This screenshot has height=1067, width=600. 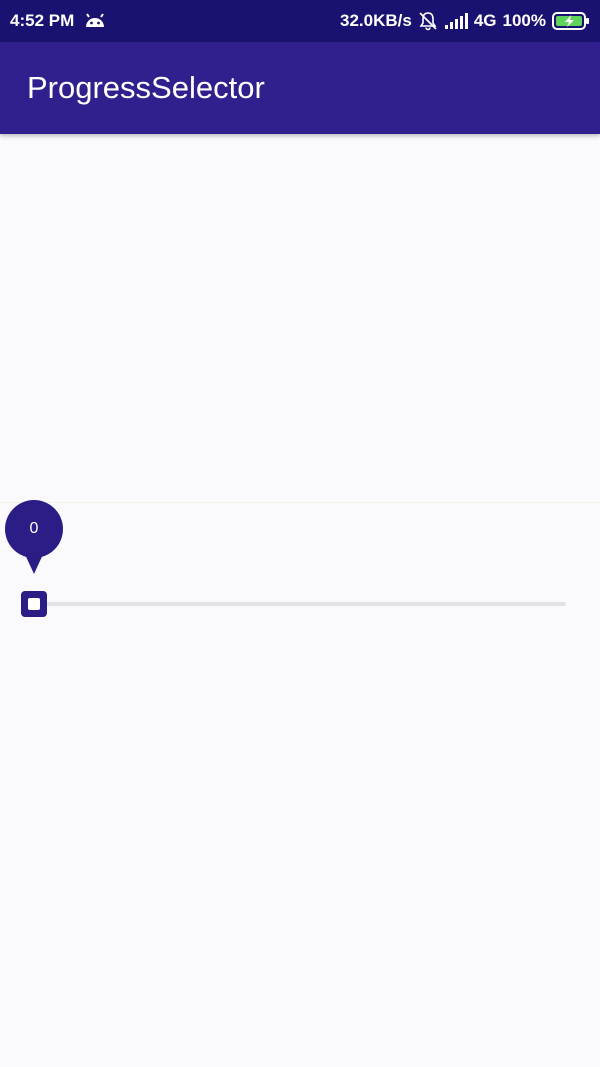 I want to click on signal-icon, so click(x=456, y=21).